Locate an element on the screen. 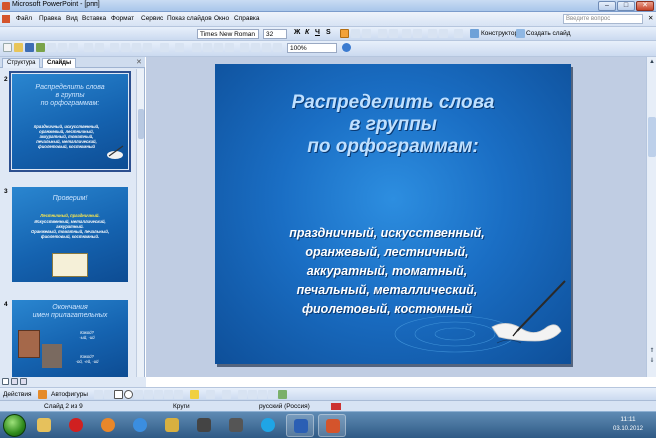  taskbar-opera is located at coordinates (76, 425).